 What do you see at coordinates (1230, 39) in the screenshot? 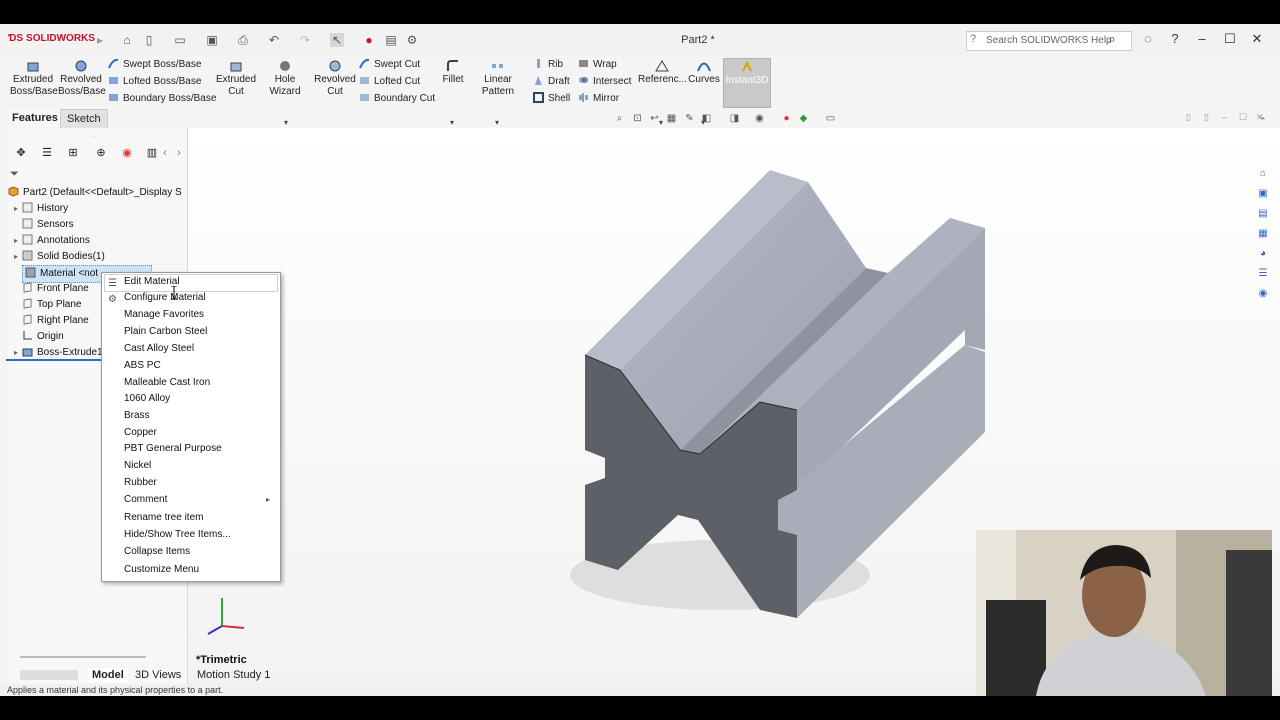
I see `maximize-icon: ☐` at bounding box center [1230, 39].